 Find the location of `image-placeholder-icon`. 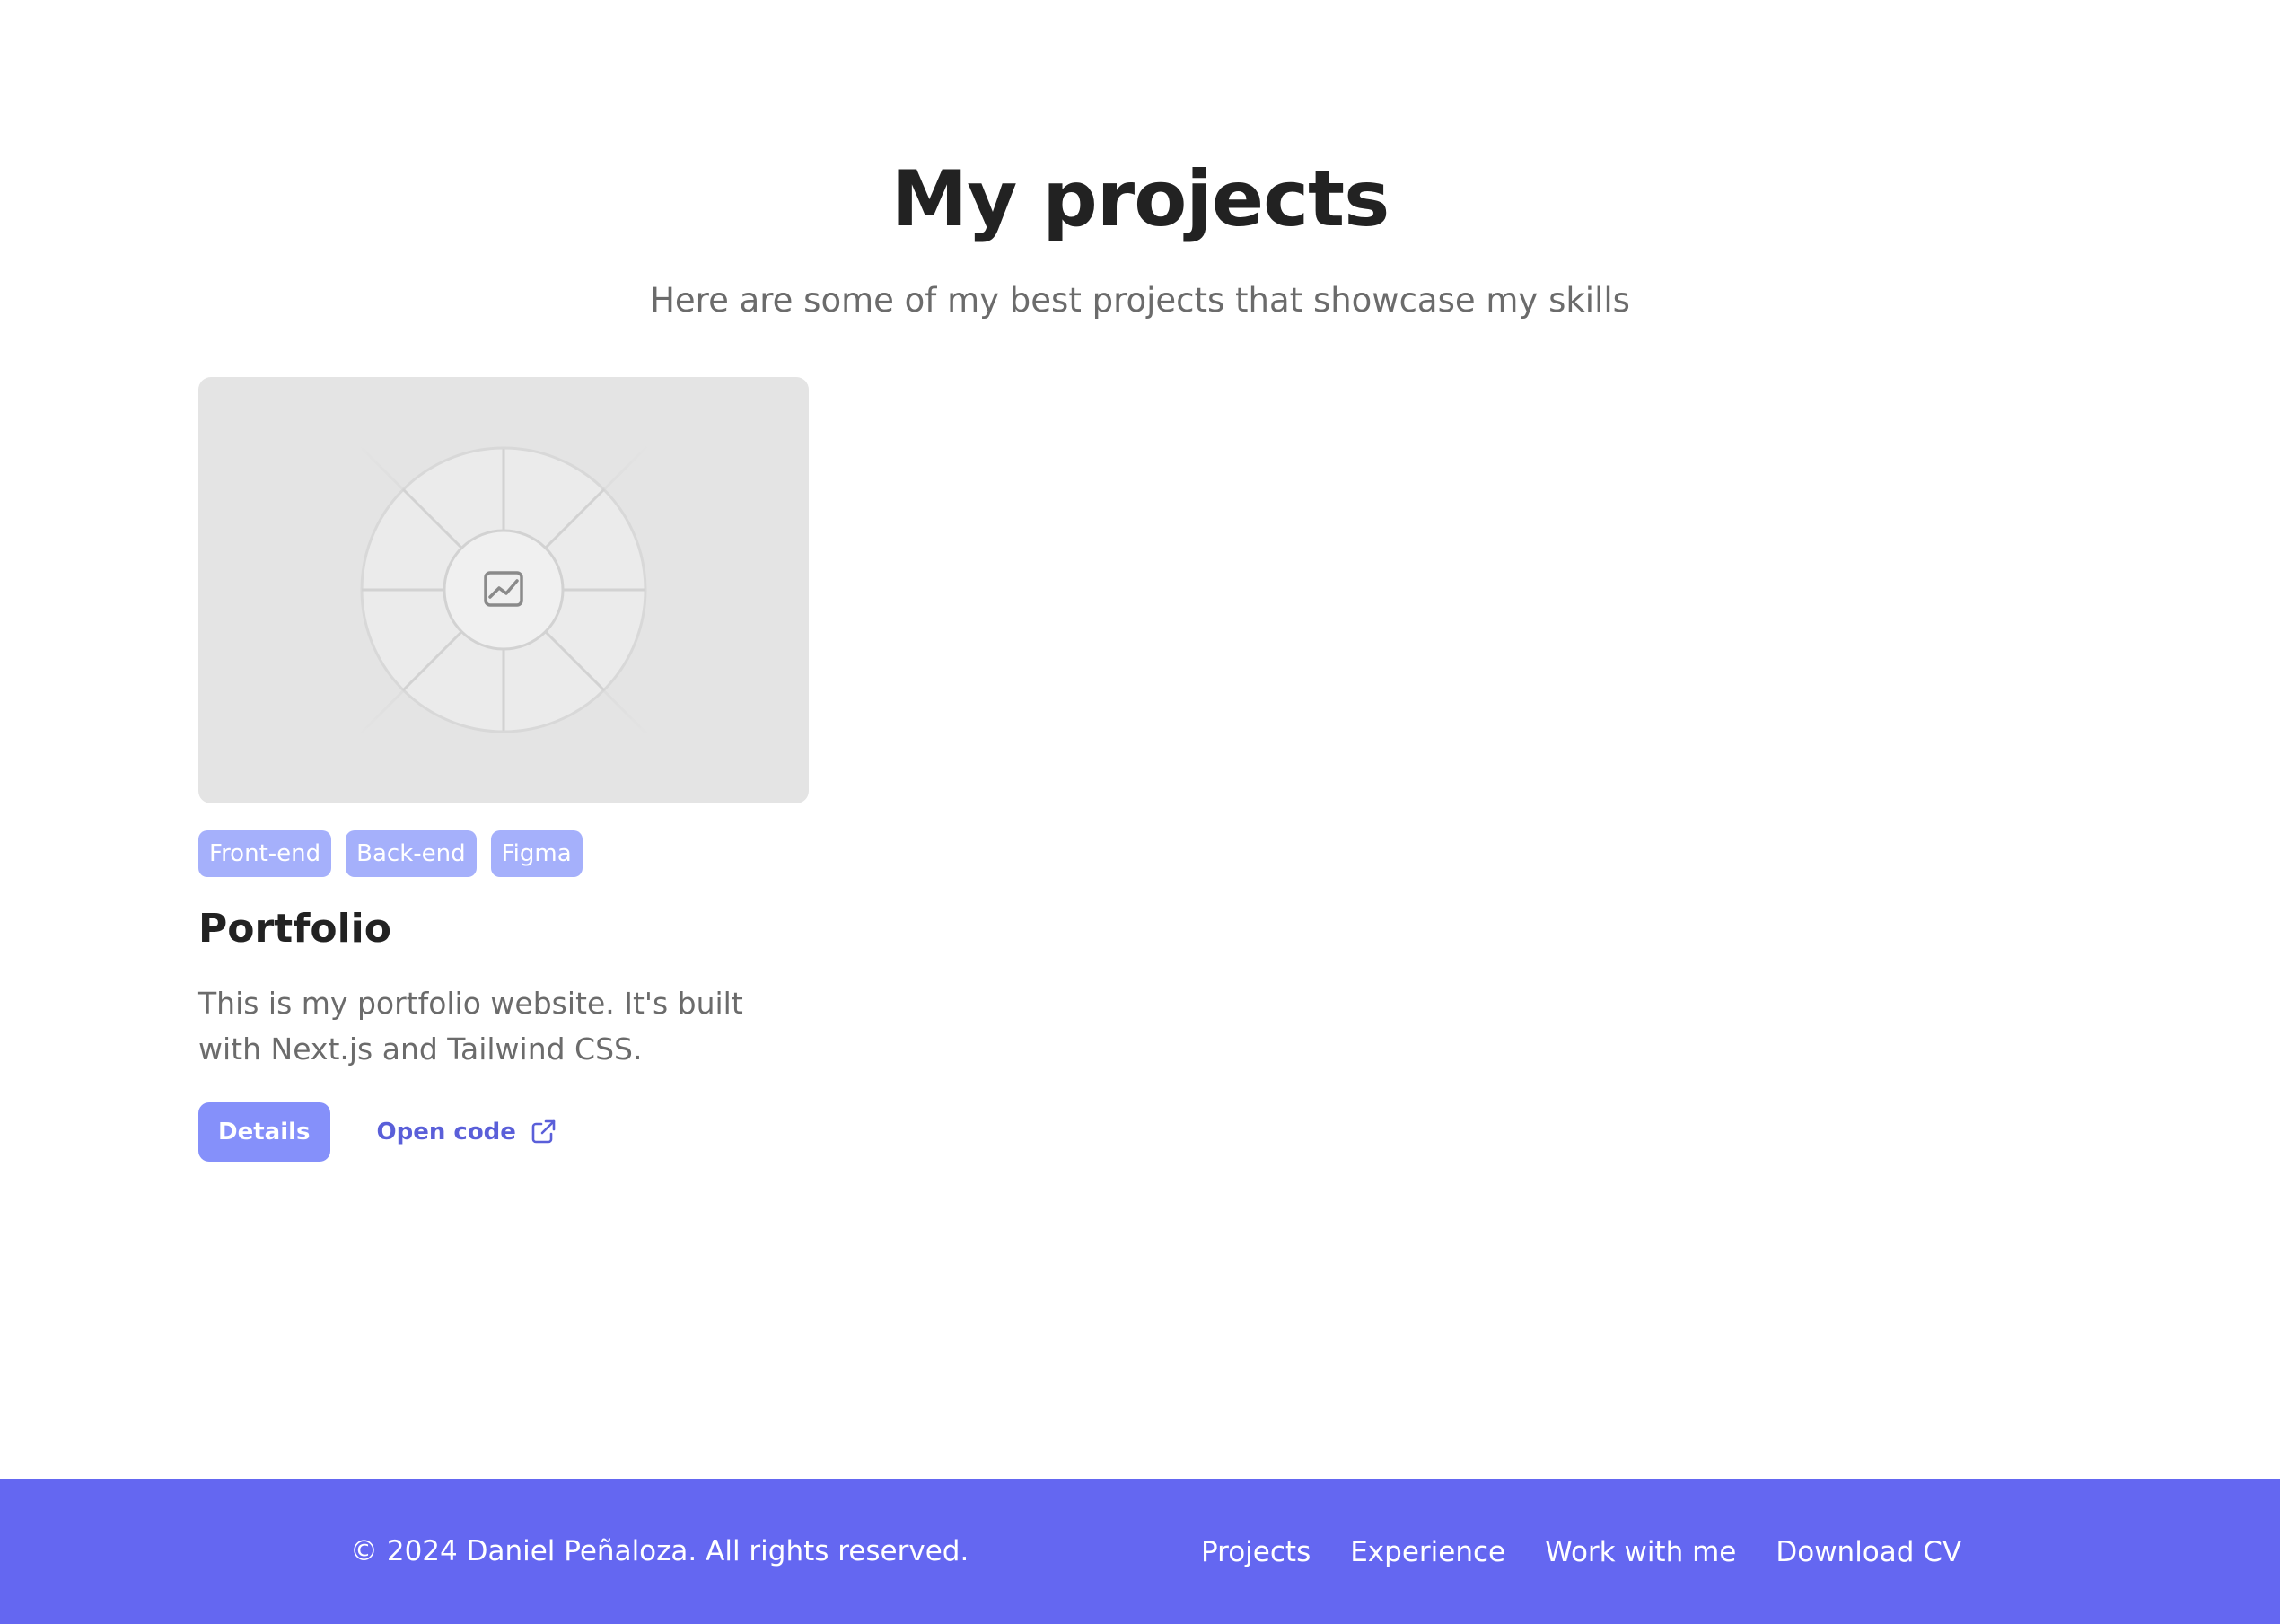

image-placeholder-icon is located at coordinates (503, 589).